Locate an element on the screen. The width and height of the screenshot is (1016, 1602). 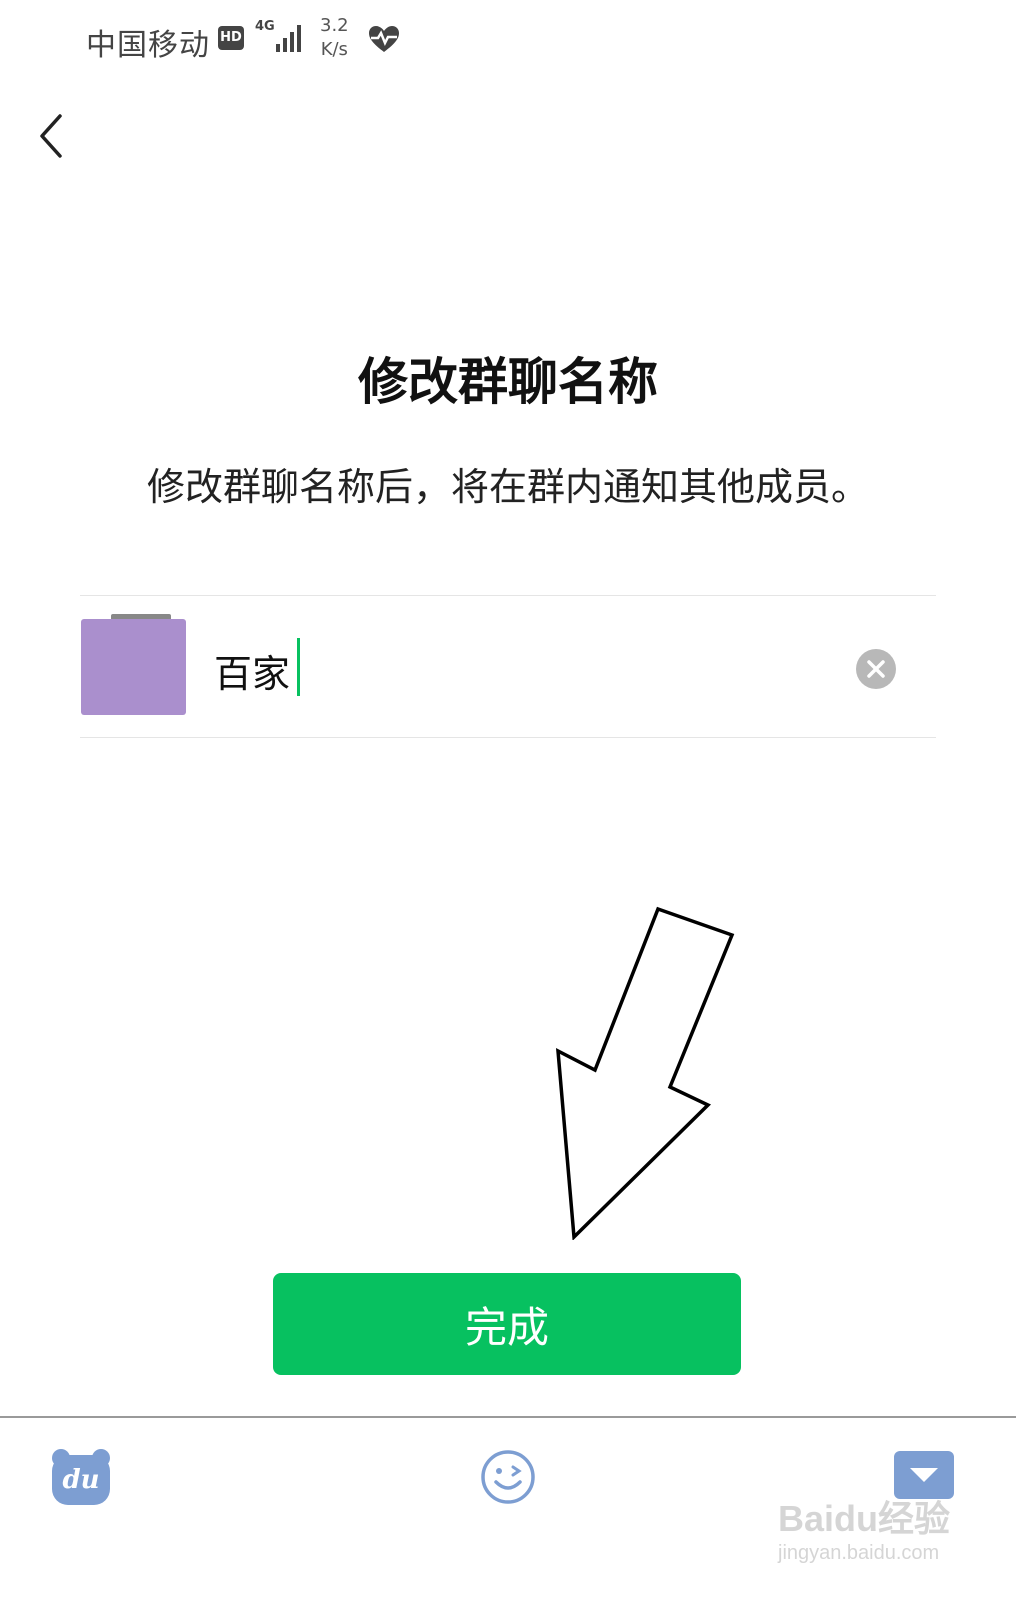
speed-unit: K/s is located at coordinates (334, 49).